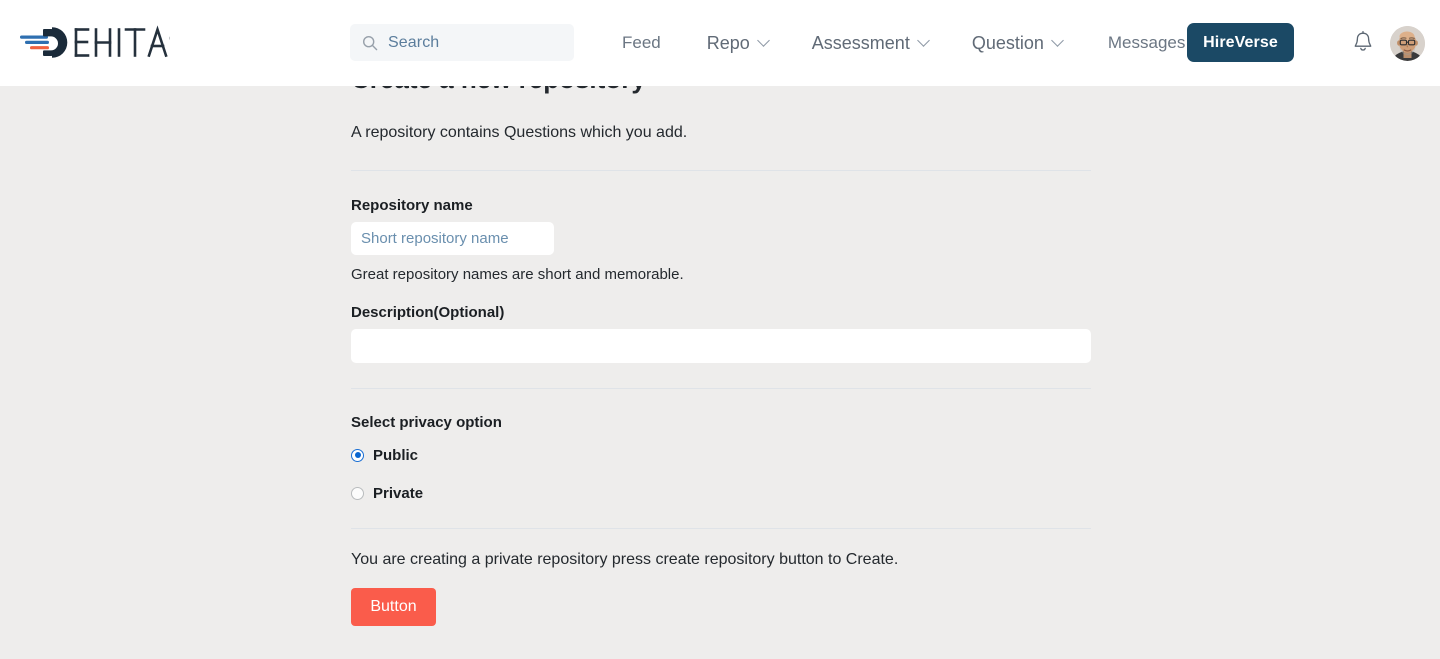  What do you see at coordinates (1363, 40) in the screenshot?
I see `bell-icon` at bounding box center [1363, 40].